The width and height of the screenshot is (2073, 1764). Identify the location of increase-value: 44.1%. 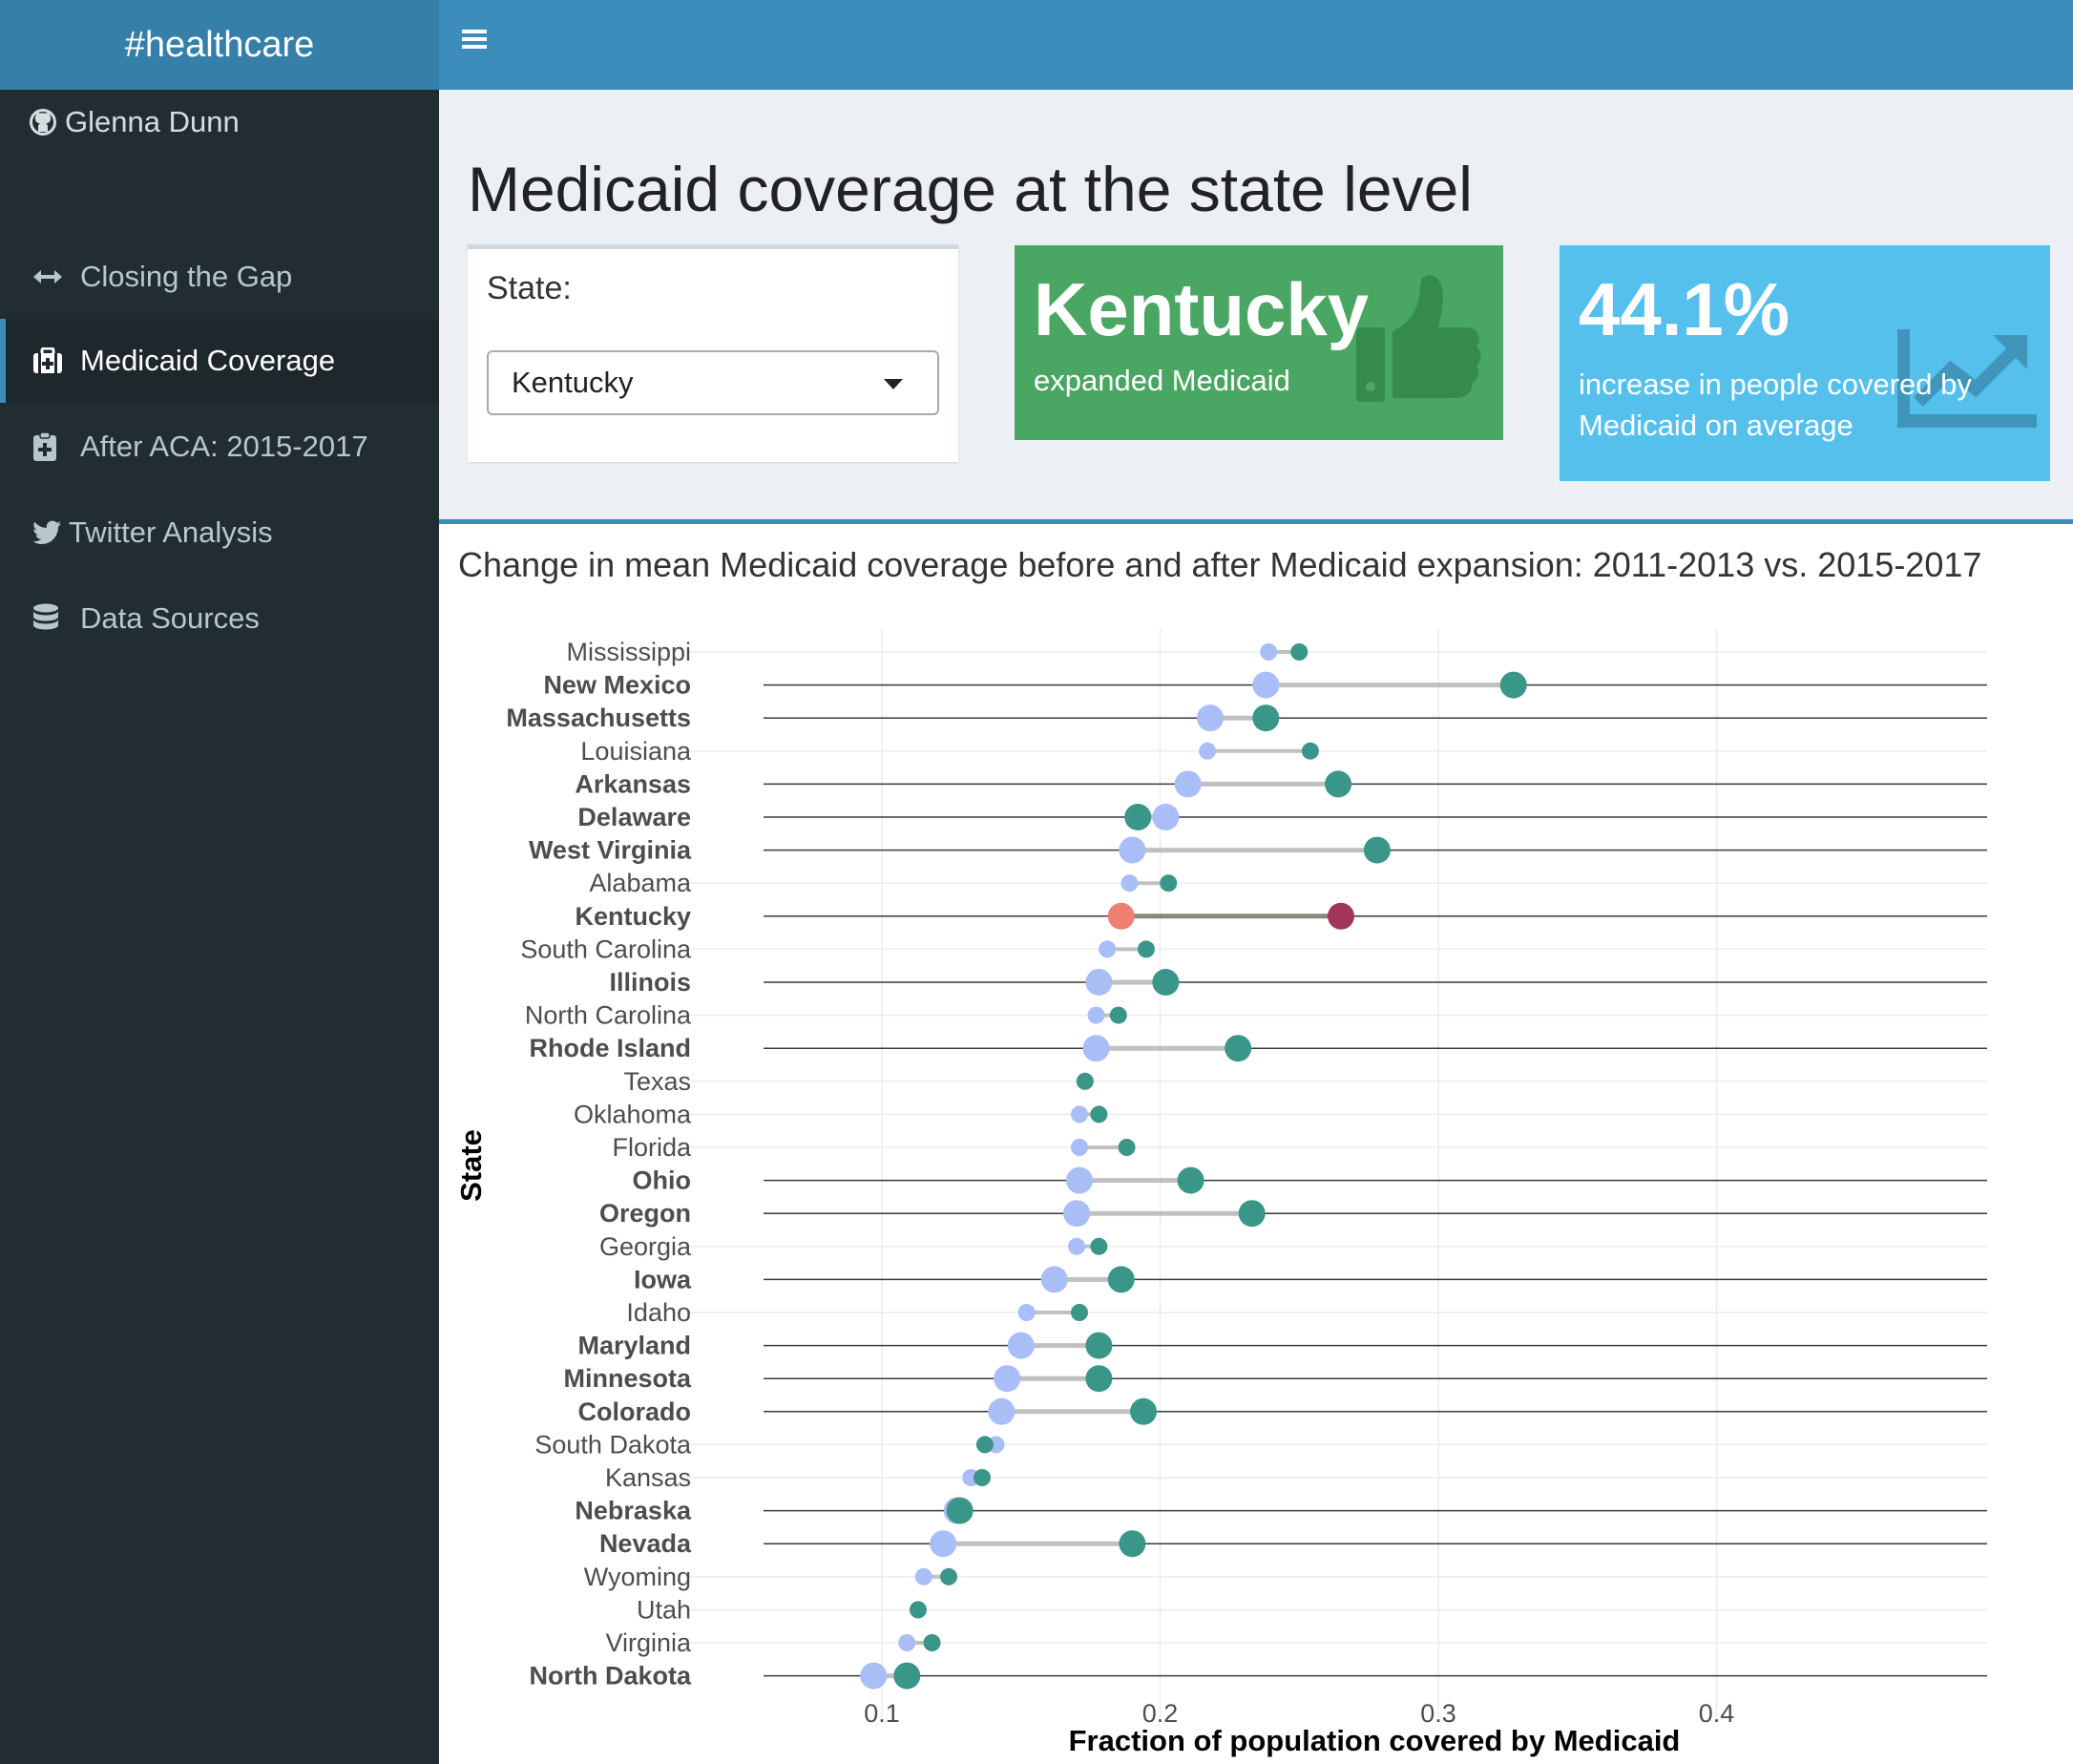
(1684, 309).